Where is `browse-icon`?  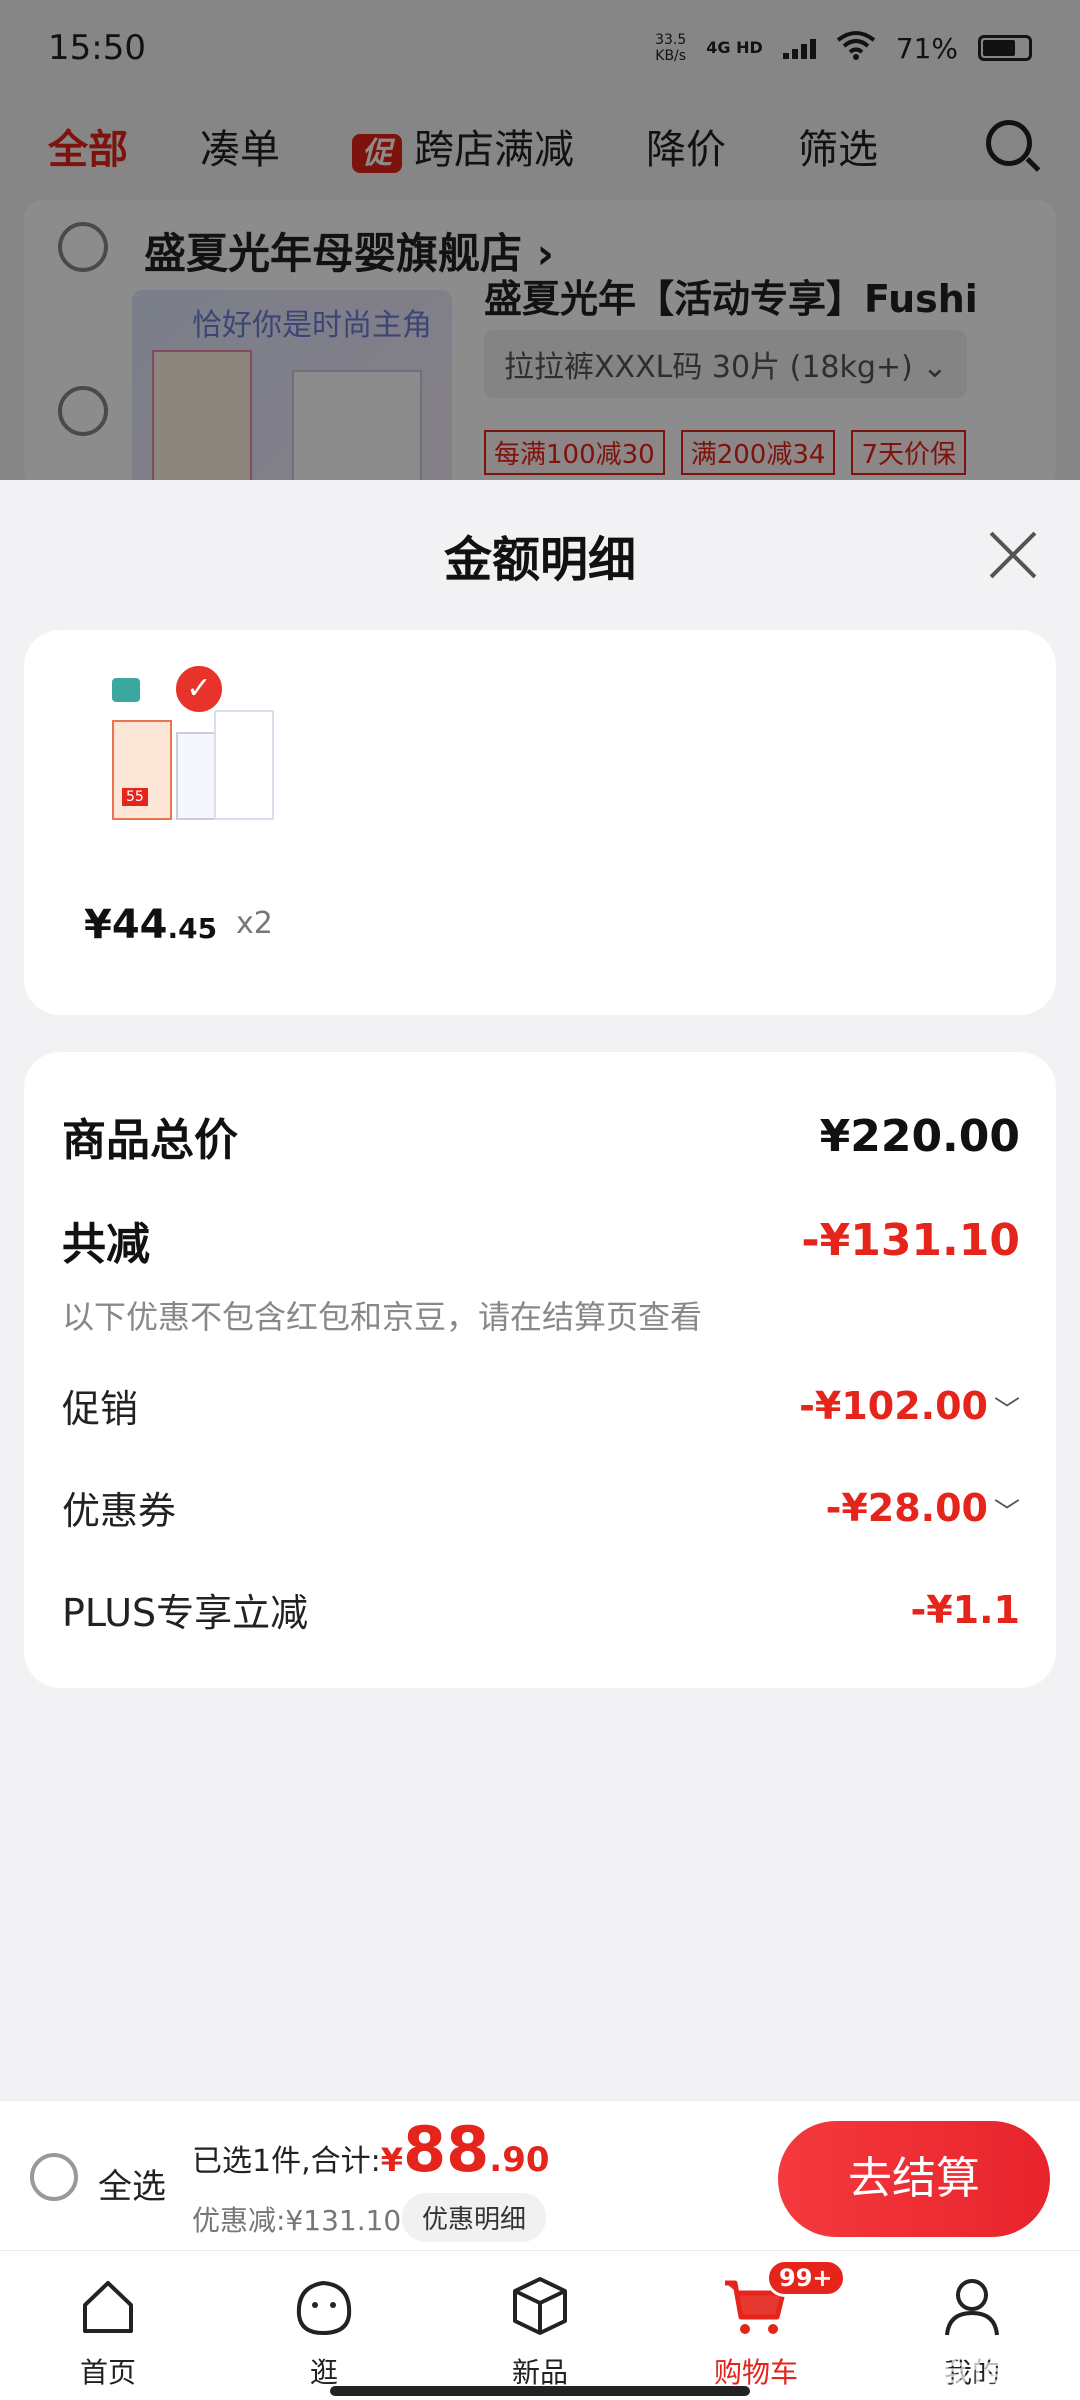 browse-icon is located at coordinates (324, 2308).